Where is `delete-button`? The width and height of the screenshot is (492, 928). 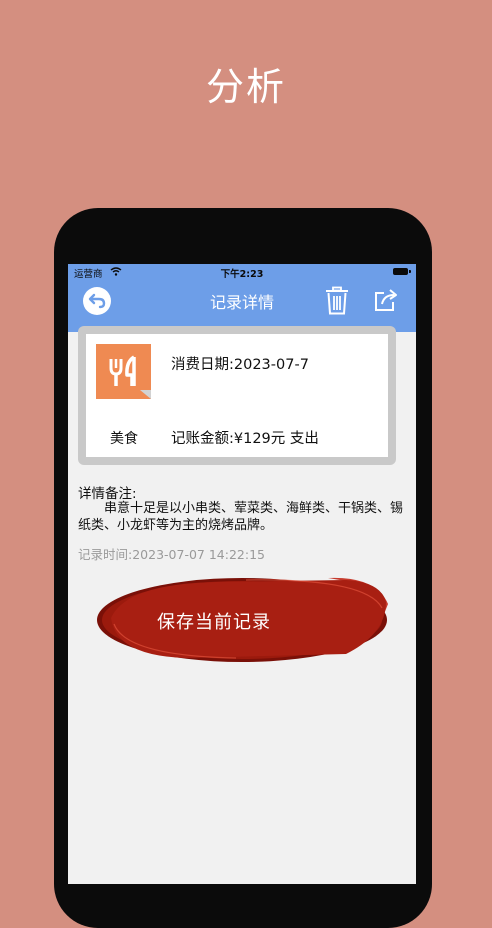
delete-button is located at coordinates (337, 301).